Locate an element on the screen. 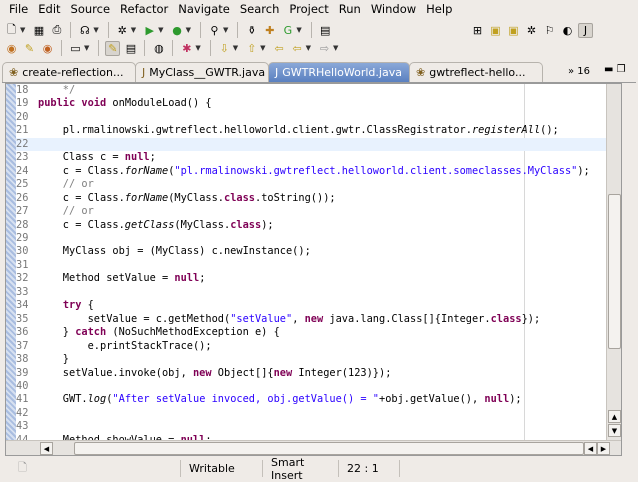 Image resolution: width=638 pixels, height=482 pixels. code-line: 36 } catch (NoSuchMethodException e) { is located at coordinates (314, 332).